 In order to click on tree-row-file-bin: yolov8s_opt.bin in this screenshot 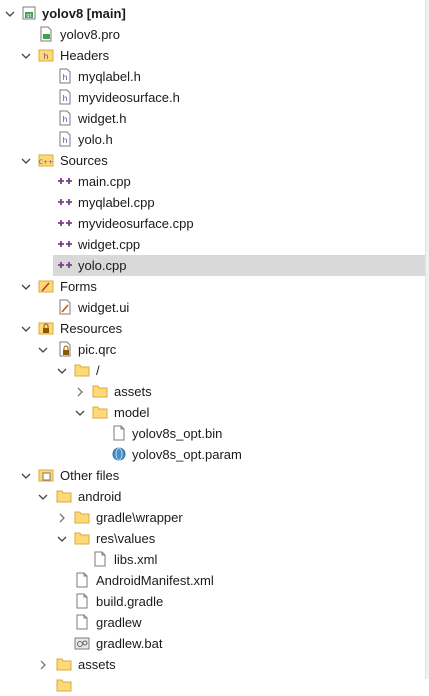, I will do `click(213, 433)`.